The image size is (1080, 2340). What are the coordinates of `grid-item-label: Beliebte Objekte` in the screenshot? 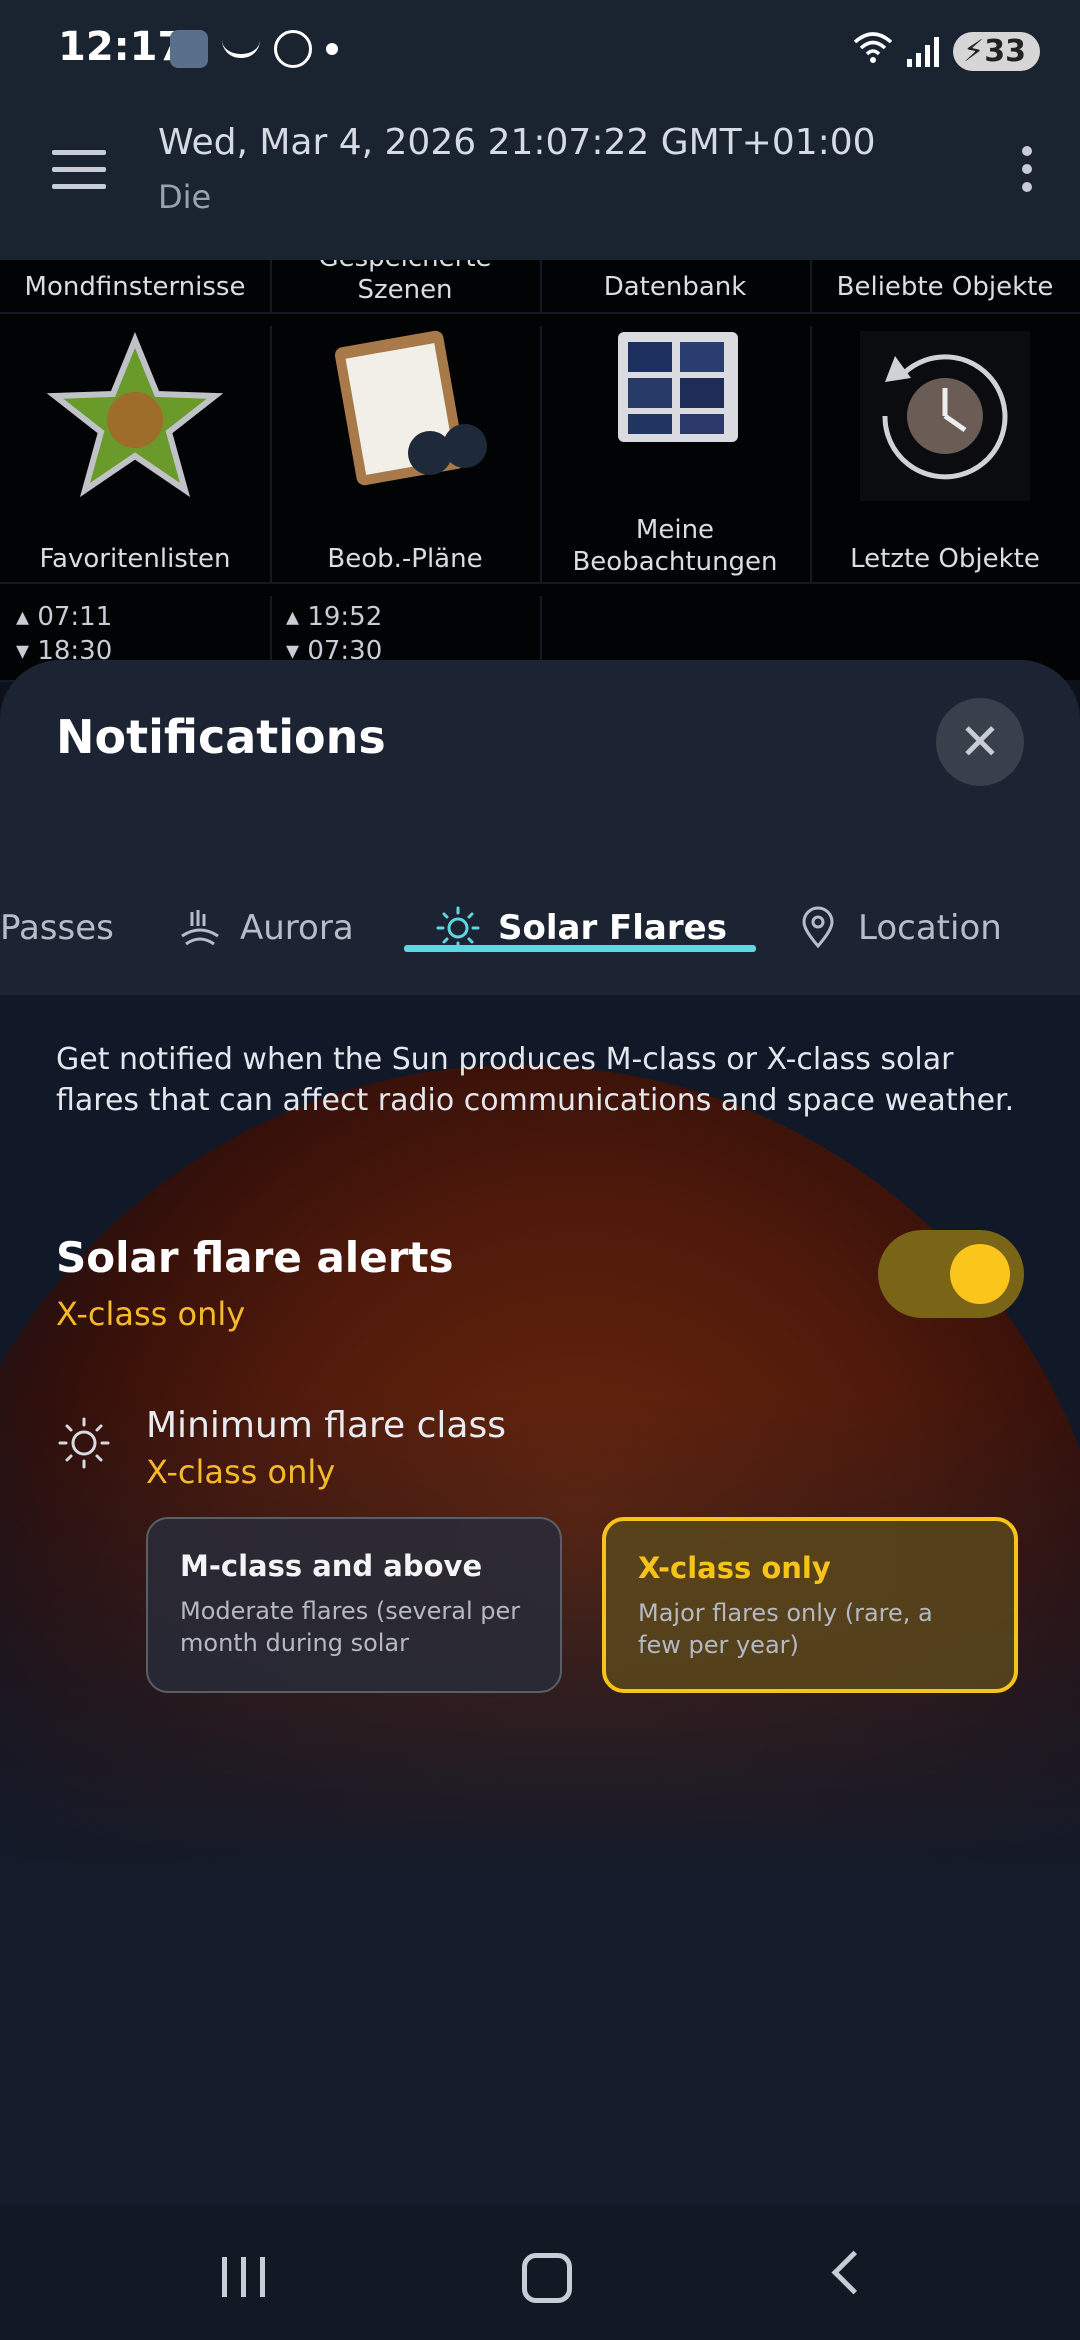 It's located at (945, 287).